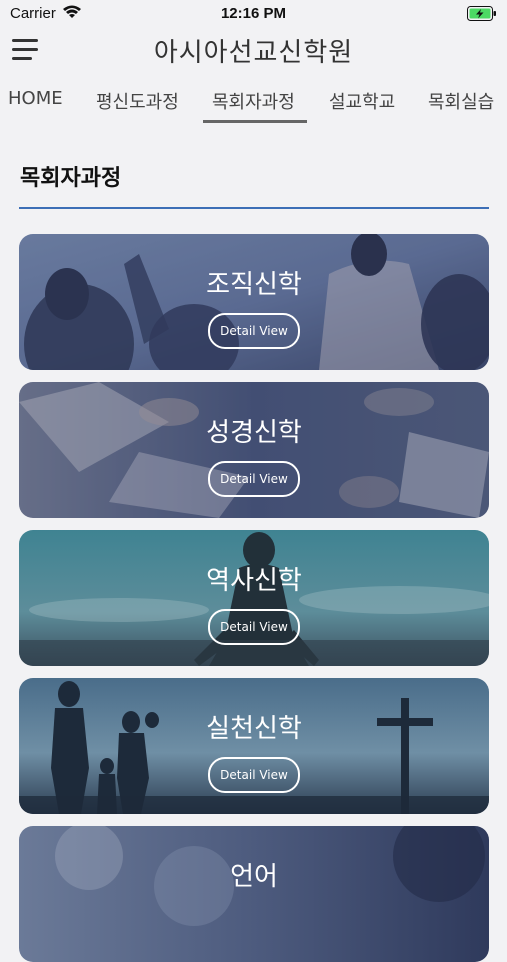 This screenshot has height=962, width=507. Describe the element at coordinates (254, 877) in the screenshot. I see `card-title: 언어` at that location.